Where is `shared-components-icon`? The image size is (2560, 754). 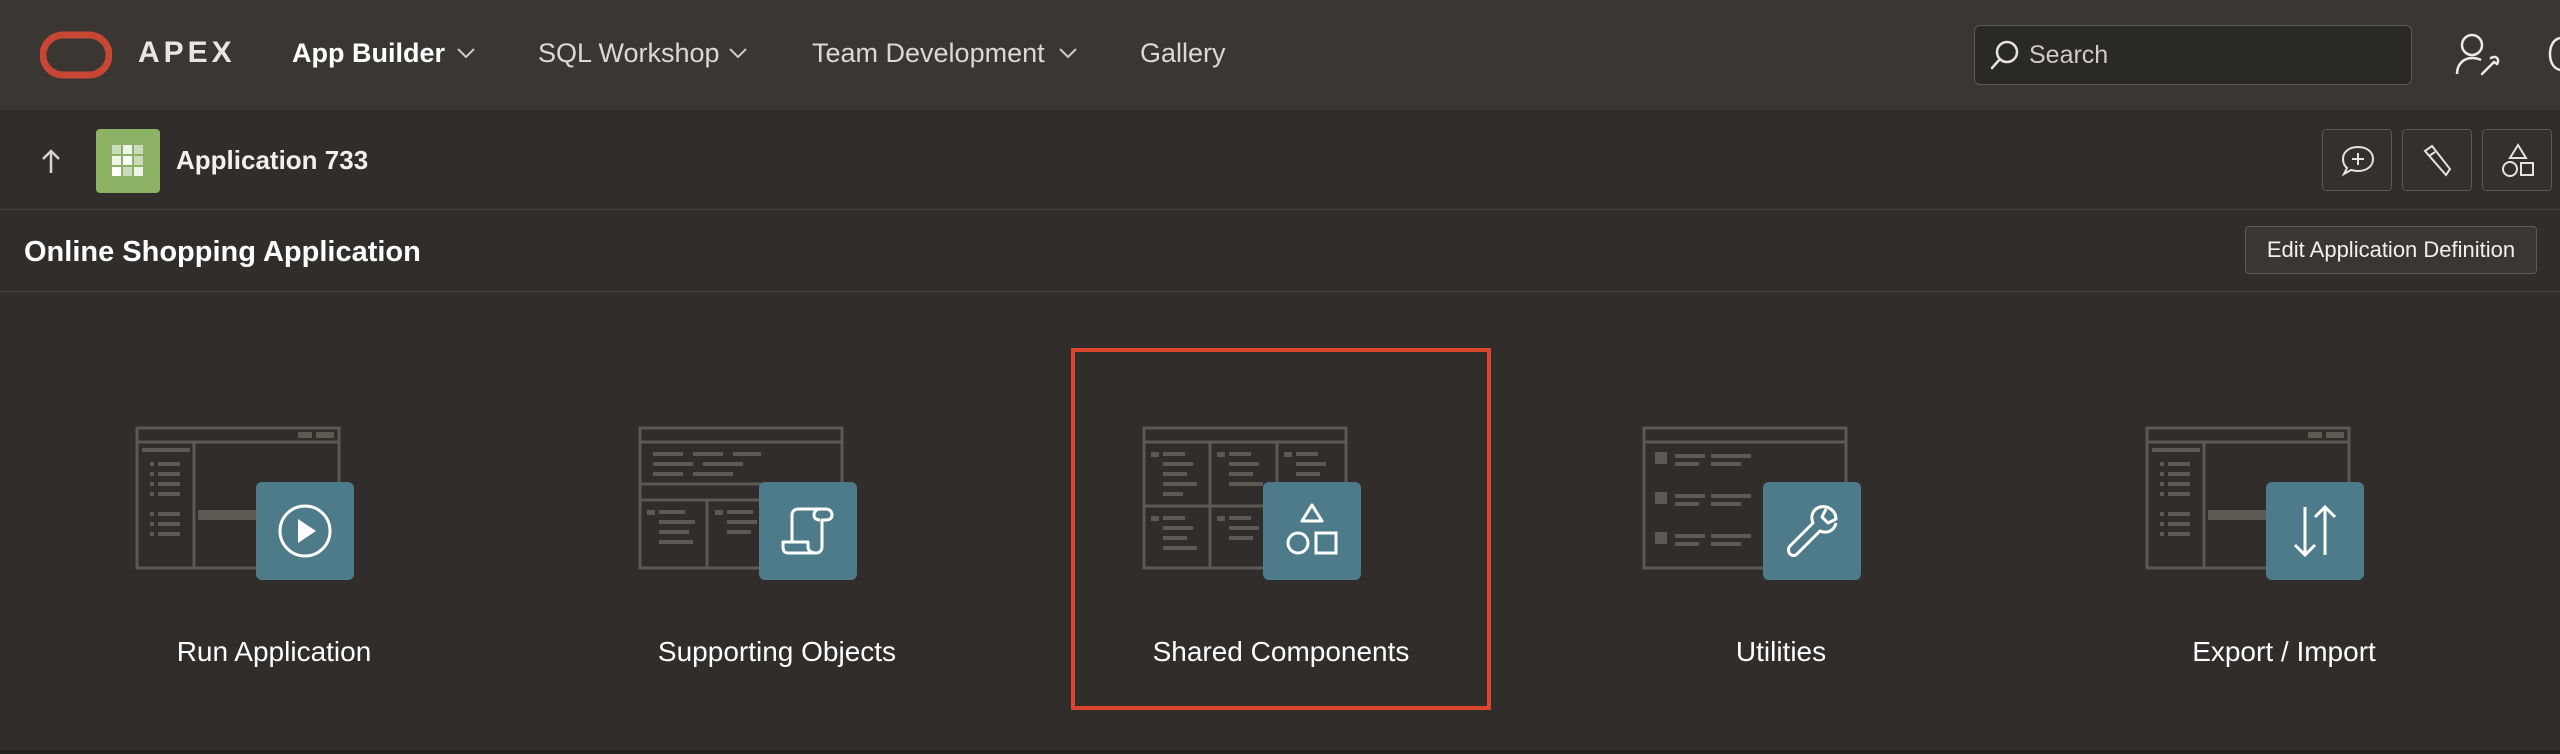 shared-components-icon is located at coordinates (2518, 160).